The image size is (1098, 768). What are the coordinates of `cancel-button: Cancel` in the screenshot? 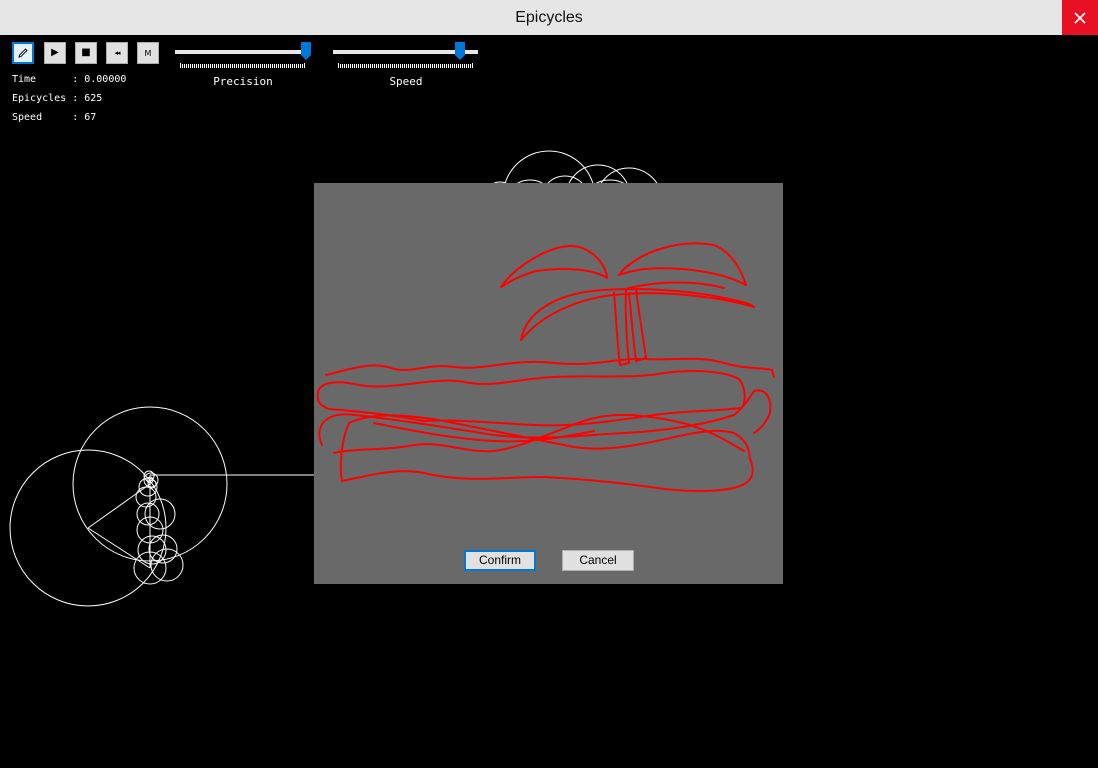 It's located at (598, 560).